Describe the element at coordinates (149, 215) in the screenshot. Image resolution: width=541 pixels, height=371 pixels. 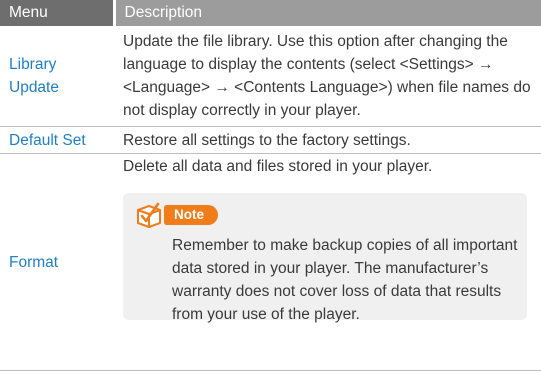
I see `note-box-icon` at that location.